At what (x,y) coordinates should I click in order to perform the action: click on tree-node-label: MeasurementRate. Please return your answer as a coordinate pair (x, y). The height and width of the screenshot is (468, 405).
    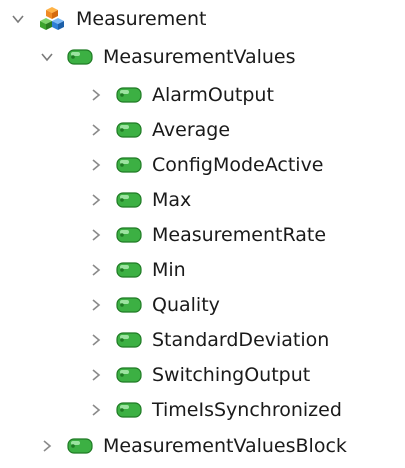
    Looking at the image, I should click on (239, 235).